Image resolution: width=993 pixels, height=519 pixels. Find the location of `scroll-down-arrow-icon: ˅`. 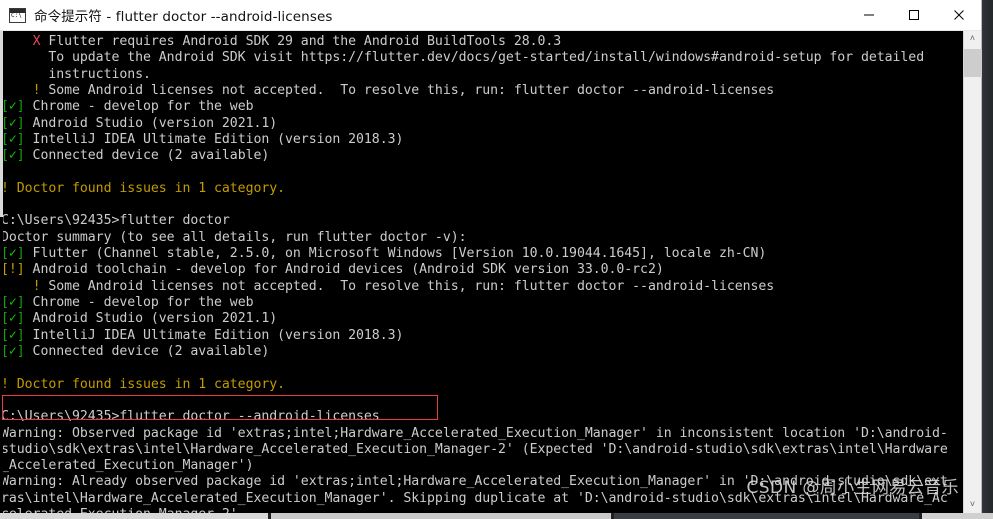

scroll-down-arrow-icon: ˅ is located at coordinates (972, 505).